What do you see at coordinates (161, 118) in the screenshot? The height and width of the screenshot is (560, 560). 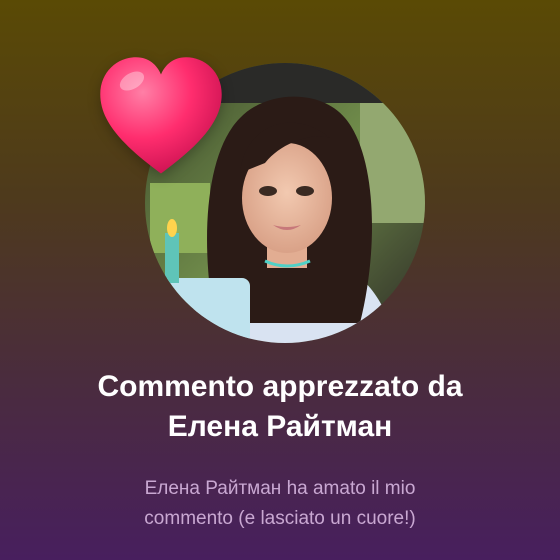 I see `heart-icon` at bounding box center [161, 118].